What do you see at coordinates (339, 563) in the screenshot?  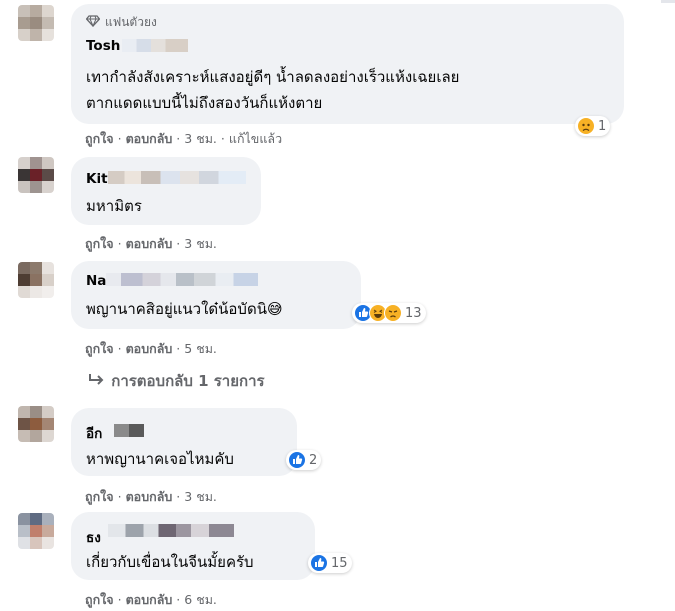 I see `reaction-count: 15` at bounding box center [339, 563].